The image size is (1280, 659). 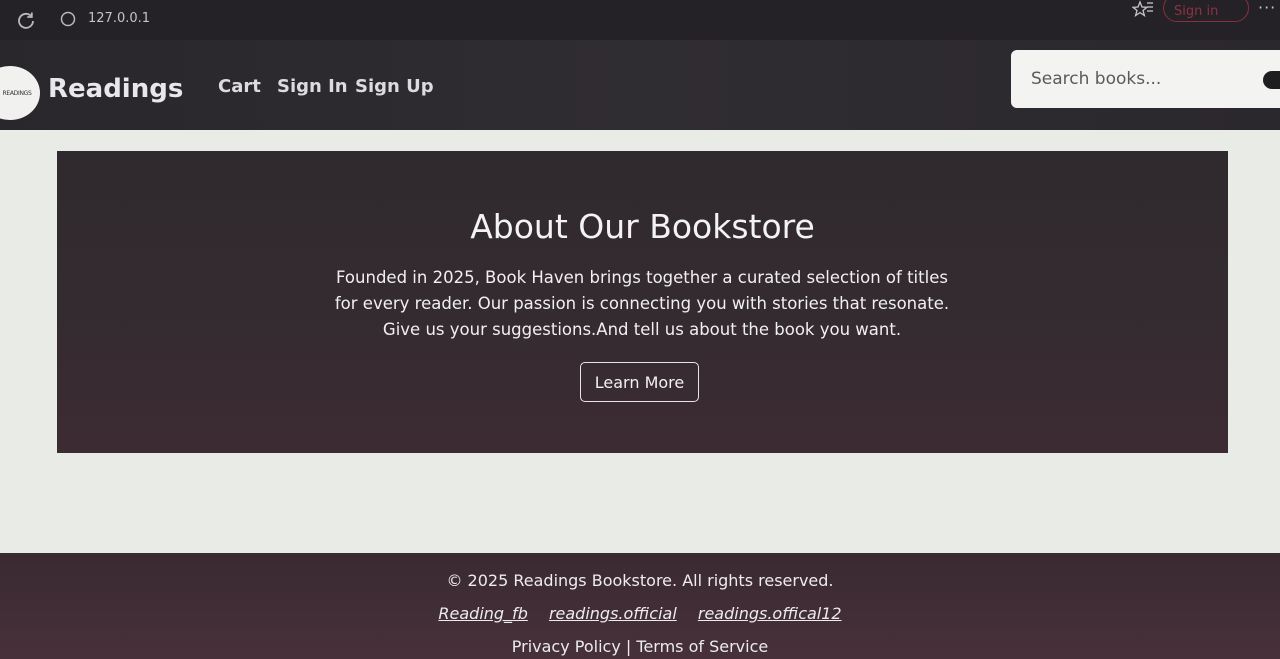 I want to click on search-box, so click(x=1145, y=79).